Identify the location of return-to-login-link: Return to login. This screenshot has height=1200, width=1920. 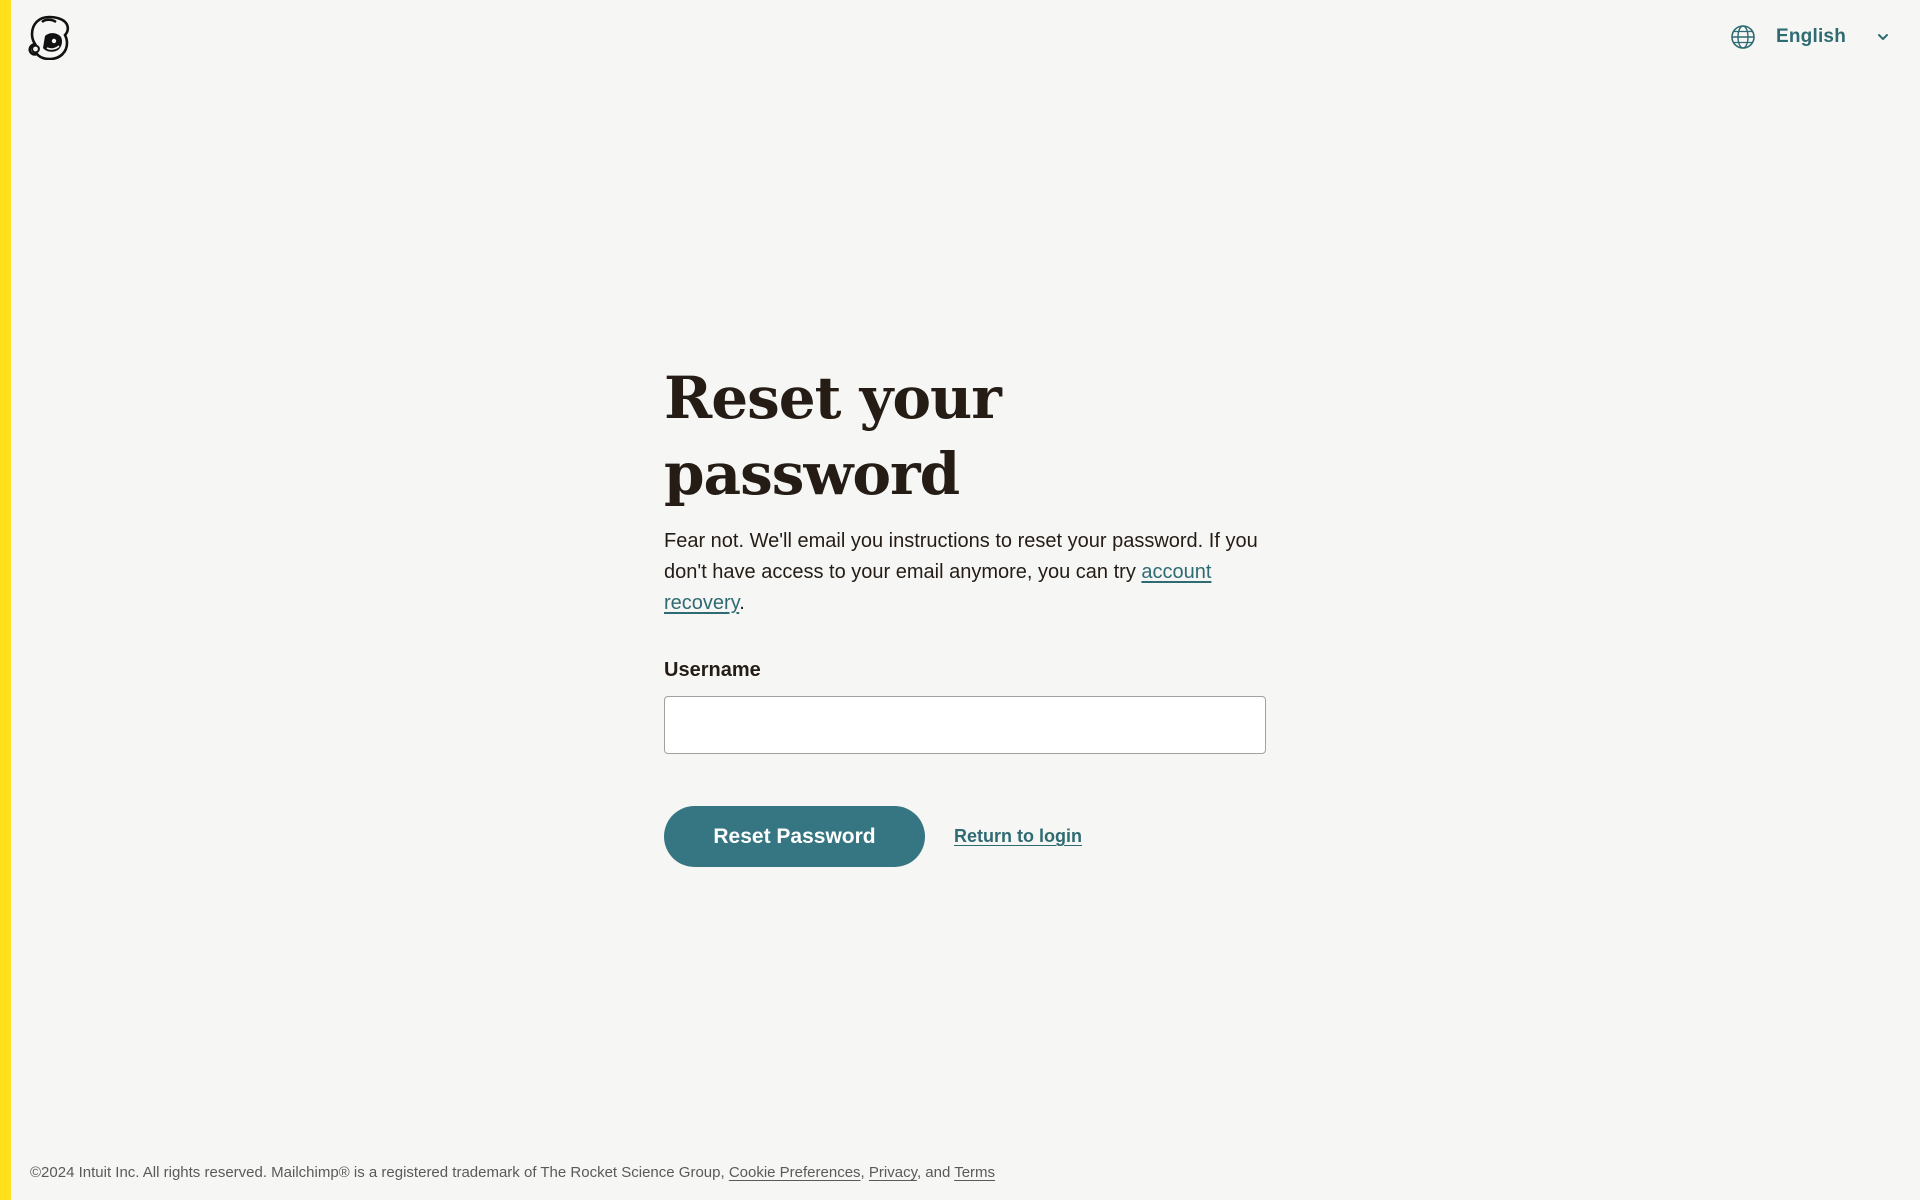
(1018, 836).